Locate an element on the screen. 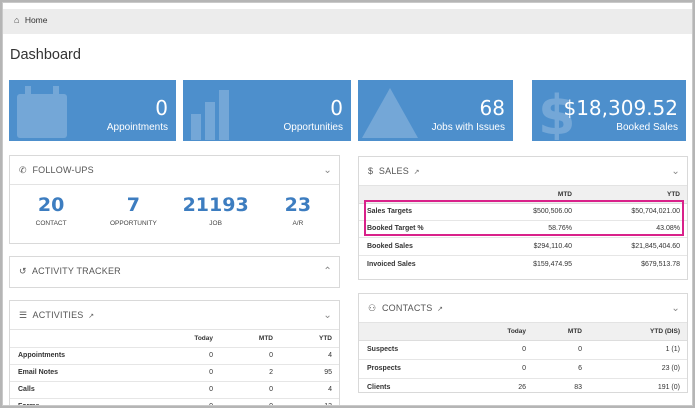 The image size is (695, 408). dollar-icon: $ is located at coordinates (371, 171).